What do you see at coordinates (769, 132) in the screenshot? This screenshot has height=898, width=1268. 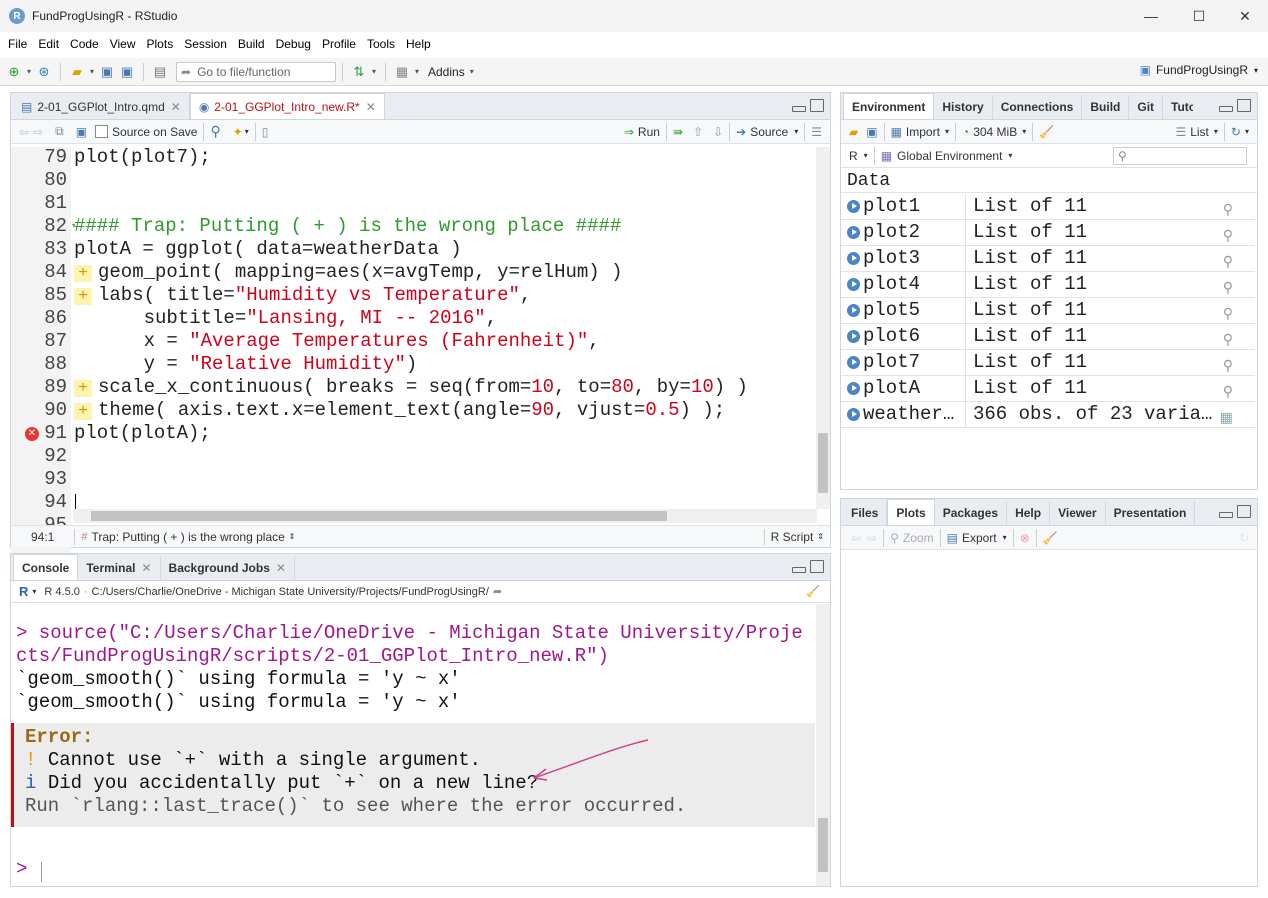 I see `source-button: Source` at bounding box center [769, 132].